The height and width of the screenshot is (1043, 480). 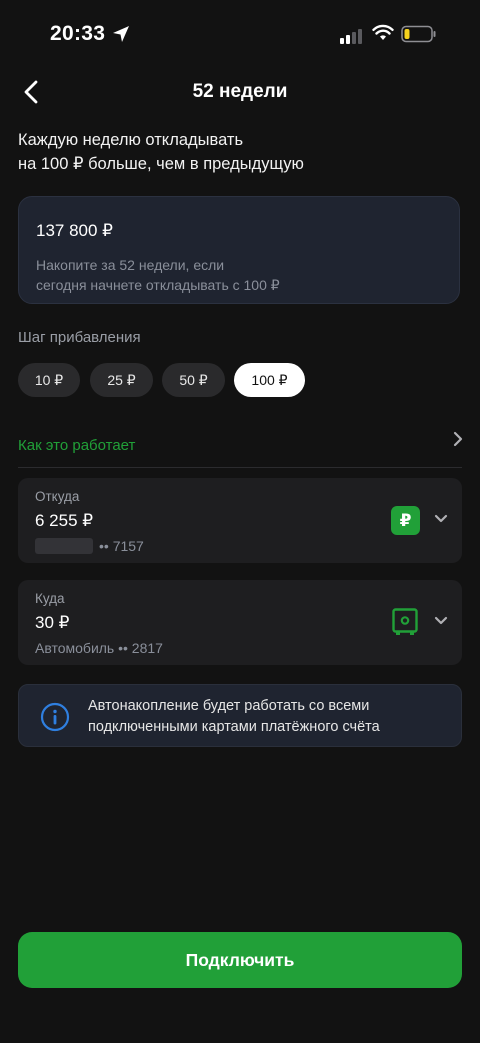 I want to click on intro-line-1: Каждую неделю откладывать, so click(x=131, y=140).